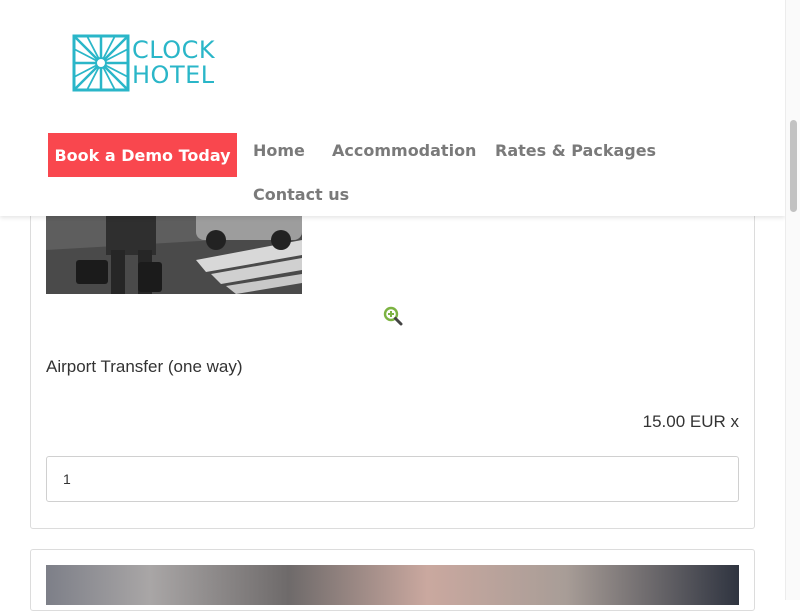 This screenshot has height=611, width=800. I want to click on snowflake-logo-icon, so click(101, 63).